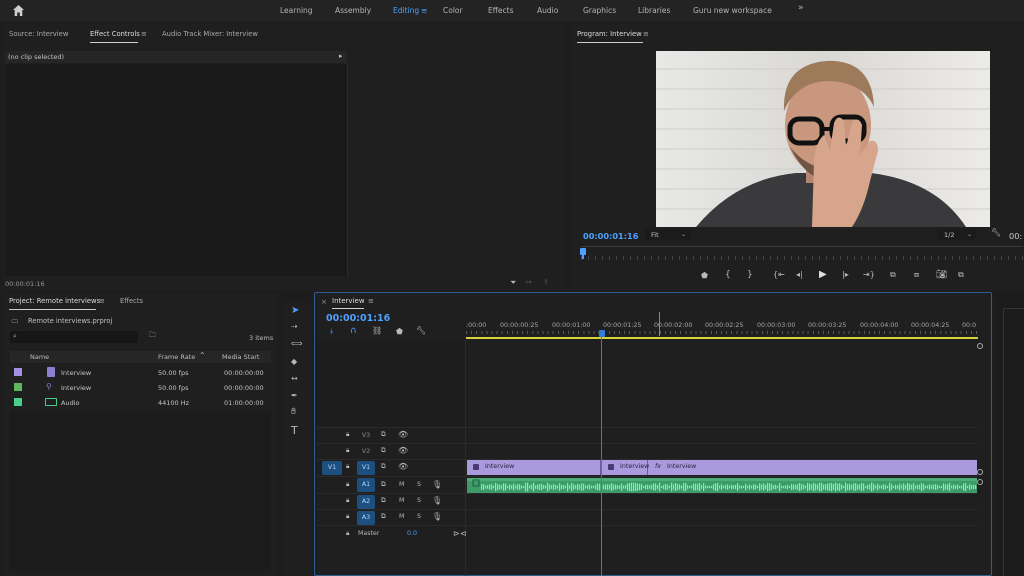 The width and height of the screenshot is (1024, 576). Describe the element at coordinates (341, 56) in the screenshot. I see `expand-triangle-icon: ▸` at that location.